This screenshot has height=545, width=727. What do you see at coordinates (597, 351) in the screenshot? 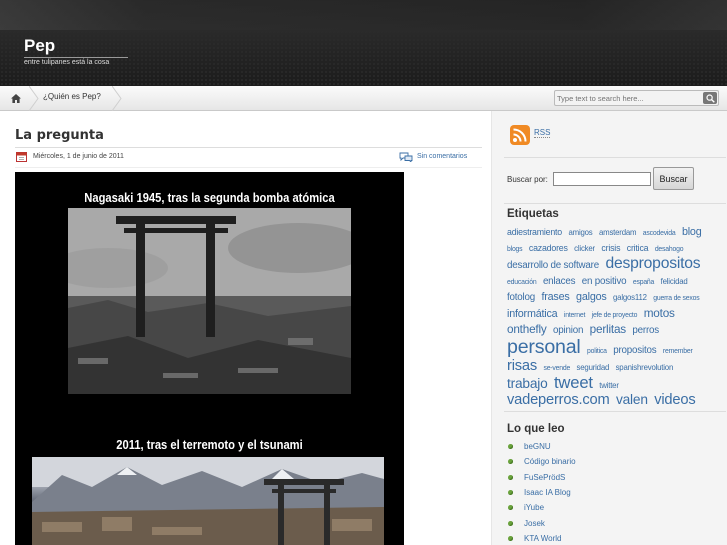
I see `tag-link: politica` at bounding box center [597, 351].